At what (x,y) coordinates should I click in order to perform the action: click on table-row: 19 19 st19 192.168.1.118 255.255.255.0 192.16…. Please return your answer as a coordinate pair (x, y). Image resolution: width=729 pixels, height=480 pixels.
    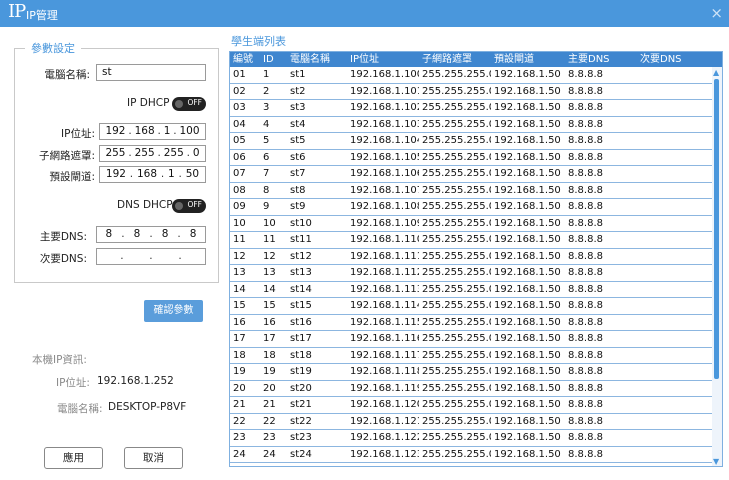
    Looking at the image, I should click on (476, 372).